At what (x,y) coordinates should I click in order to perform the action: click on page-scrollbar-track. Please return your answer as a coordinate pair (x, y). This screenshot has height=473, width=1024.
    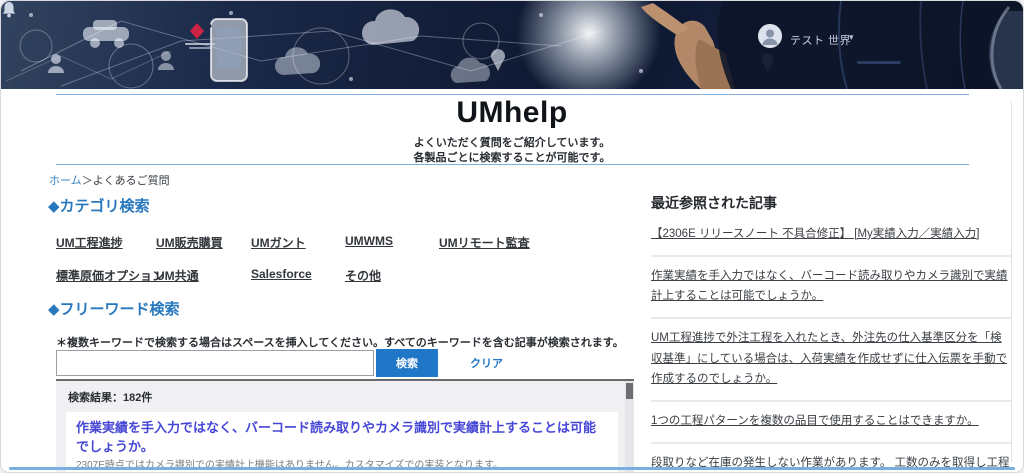
    Looking at the image, I should click on (1011, 281).